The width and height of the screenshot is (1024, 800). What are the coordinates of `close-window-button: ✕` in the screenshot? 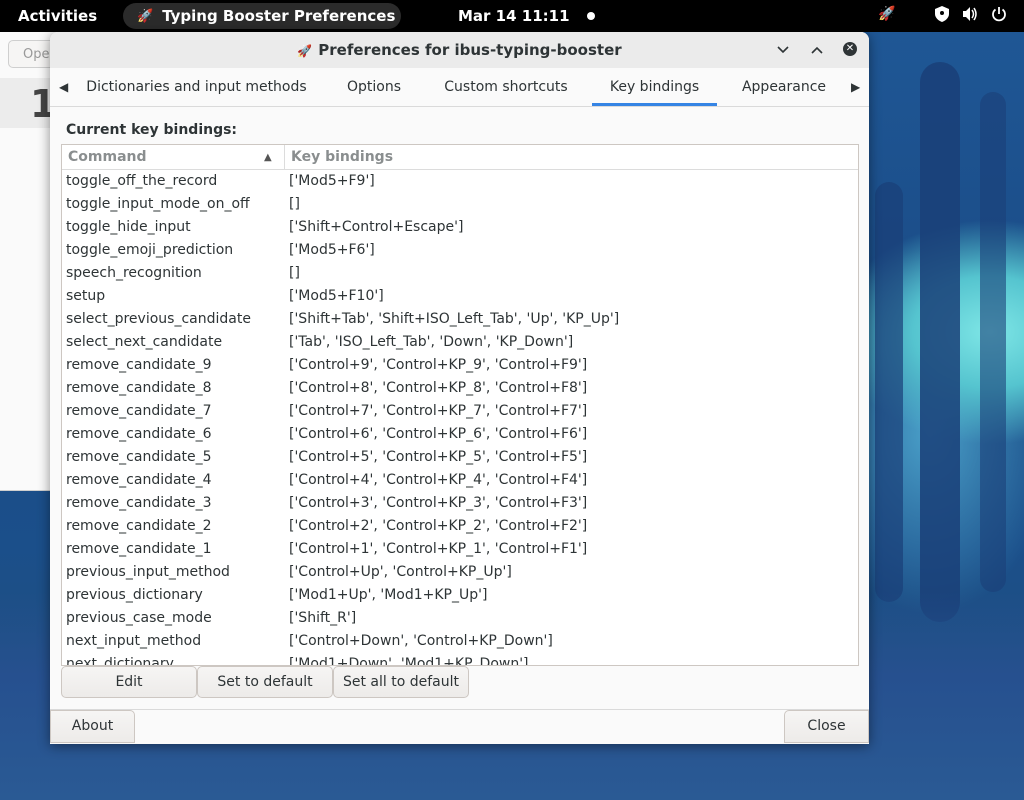 It's located at (850, 49).